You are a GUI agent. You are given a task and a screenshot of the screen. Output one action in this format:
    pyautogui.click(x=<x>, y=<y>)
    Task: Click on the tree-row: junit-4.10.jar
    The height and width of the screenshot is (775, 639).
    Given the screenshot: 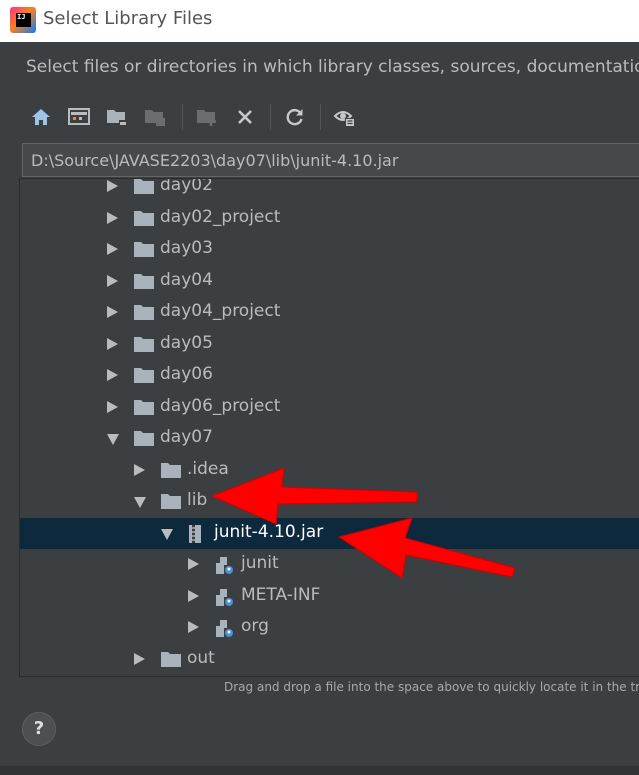 What is the action you would take?
    pyautogui.click(x=329, y=533)
    